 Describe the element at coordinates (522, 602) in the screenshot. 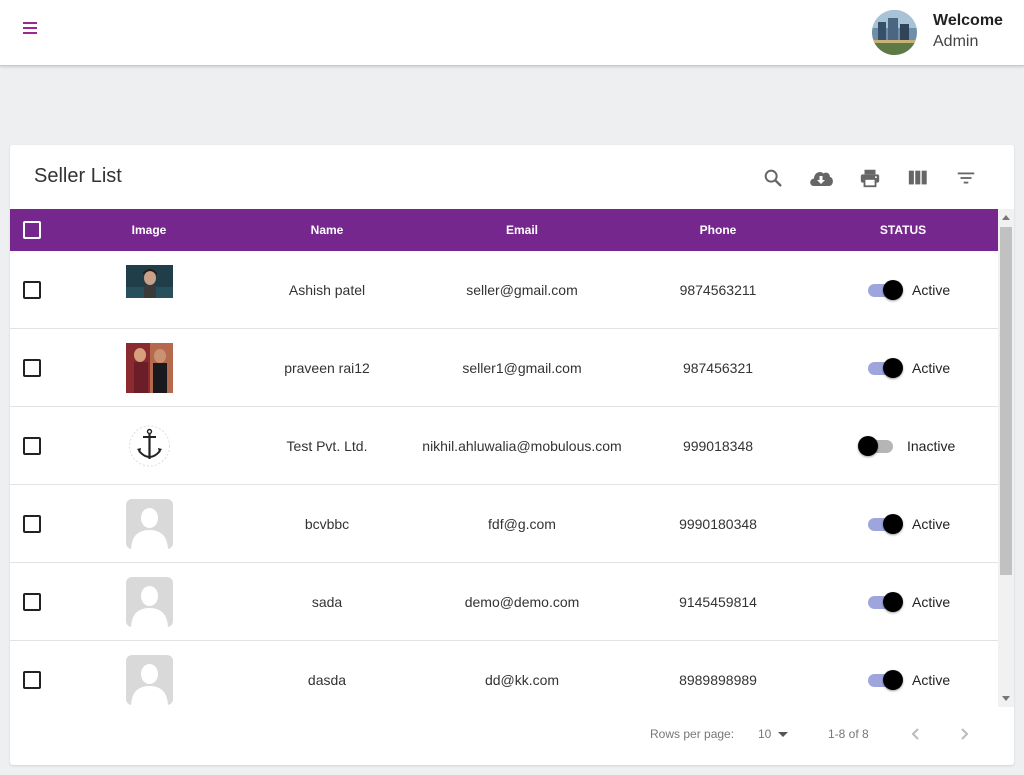

I see `seller-email: demo@demo.com` at that location.